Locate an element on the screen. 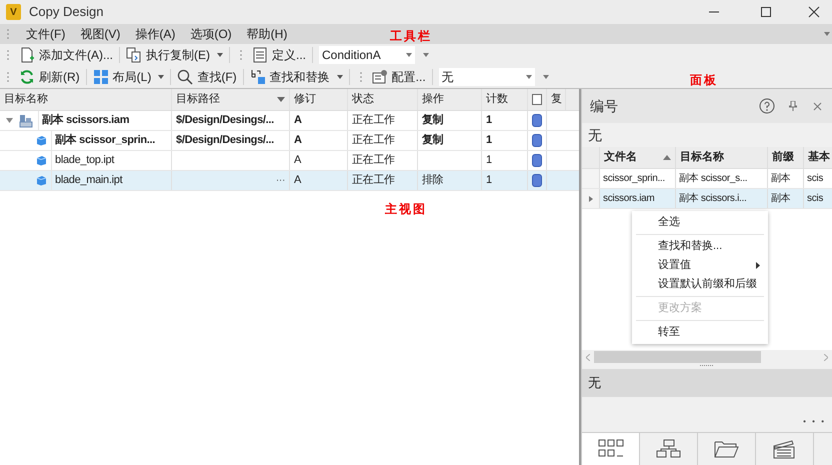 The width and height of the screenshot is (832, 465). menu-item: 全选 is located at coordinates (700, 222).